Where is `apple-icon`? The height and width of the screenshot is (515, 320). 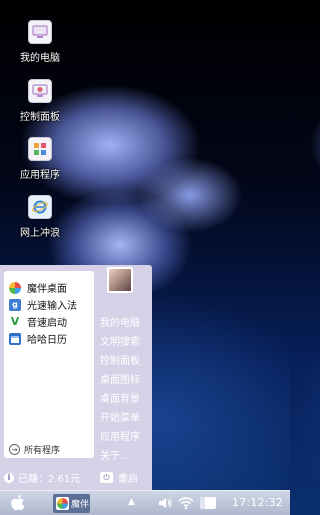 apple-icon is located at coordinates (18, 503).